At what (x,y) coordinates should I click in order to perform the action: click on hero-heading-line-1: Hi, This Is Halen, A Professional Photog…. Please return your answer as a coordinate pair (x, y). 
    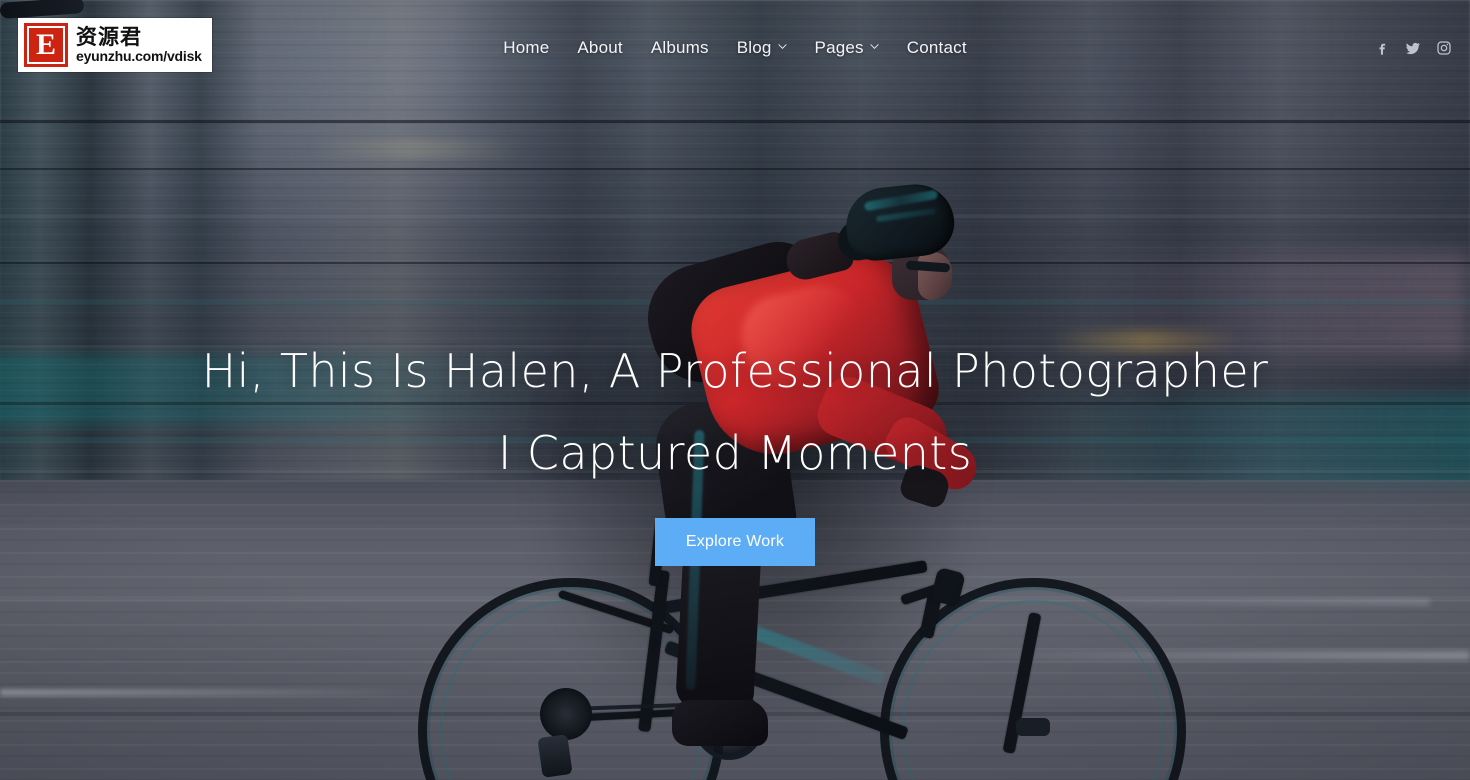
    Looking at the image, I should click on (735, 371).